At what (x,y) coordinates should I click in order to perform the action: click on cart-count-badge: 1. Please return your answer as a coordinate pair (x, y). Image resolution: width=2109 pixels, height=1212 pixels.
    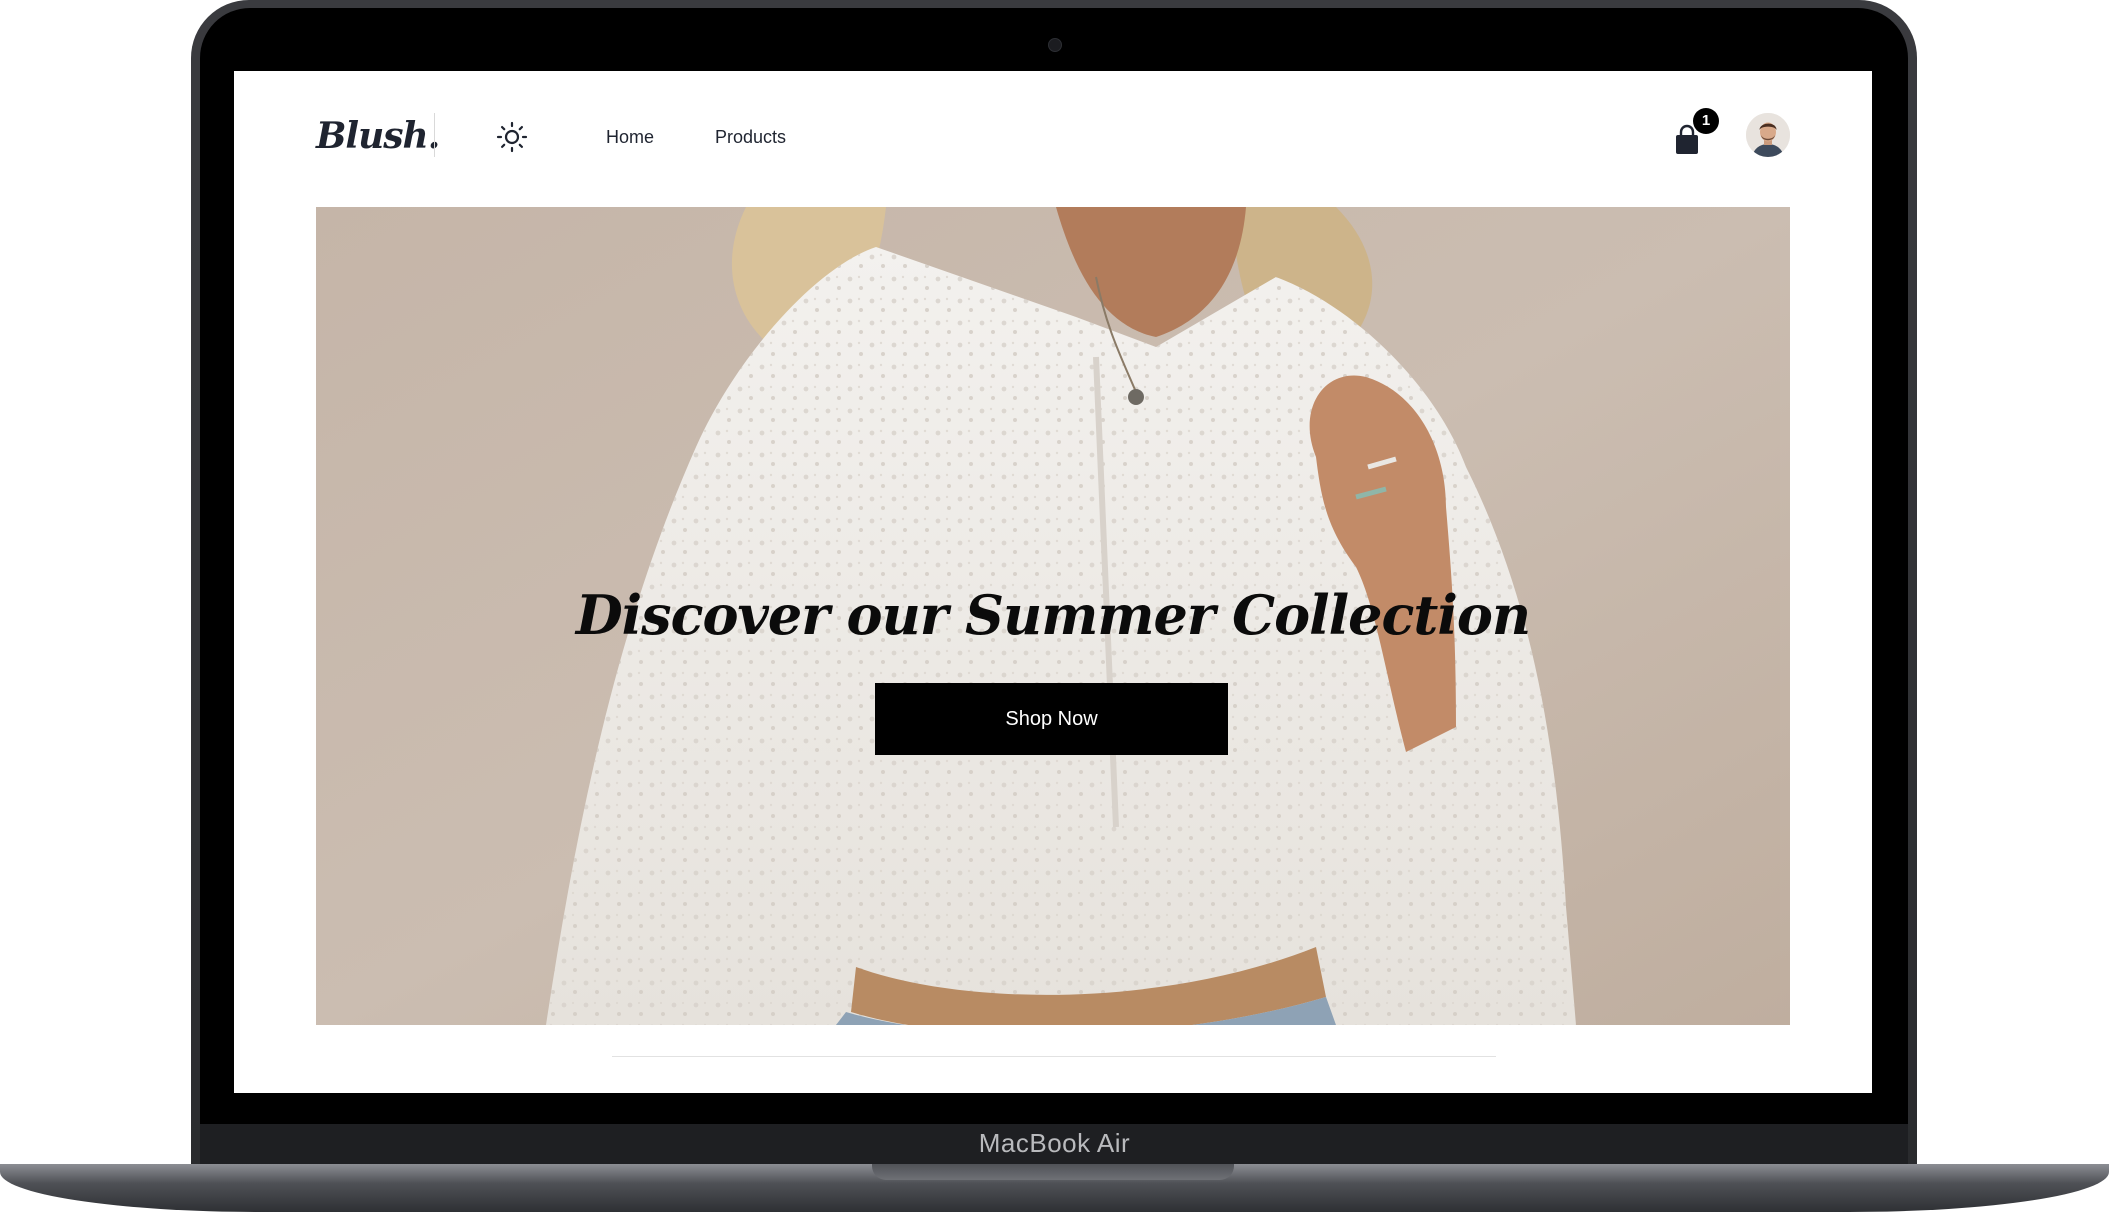
    Looking at the image, I should click on (1706, 121).